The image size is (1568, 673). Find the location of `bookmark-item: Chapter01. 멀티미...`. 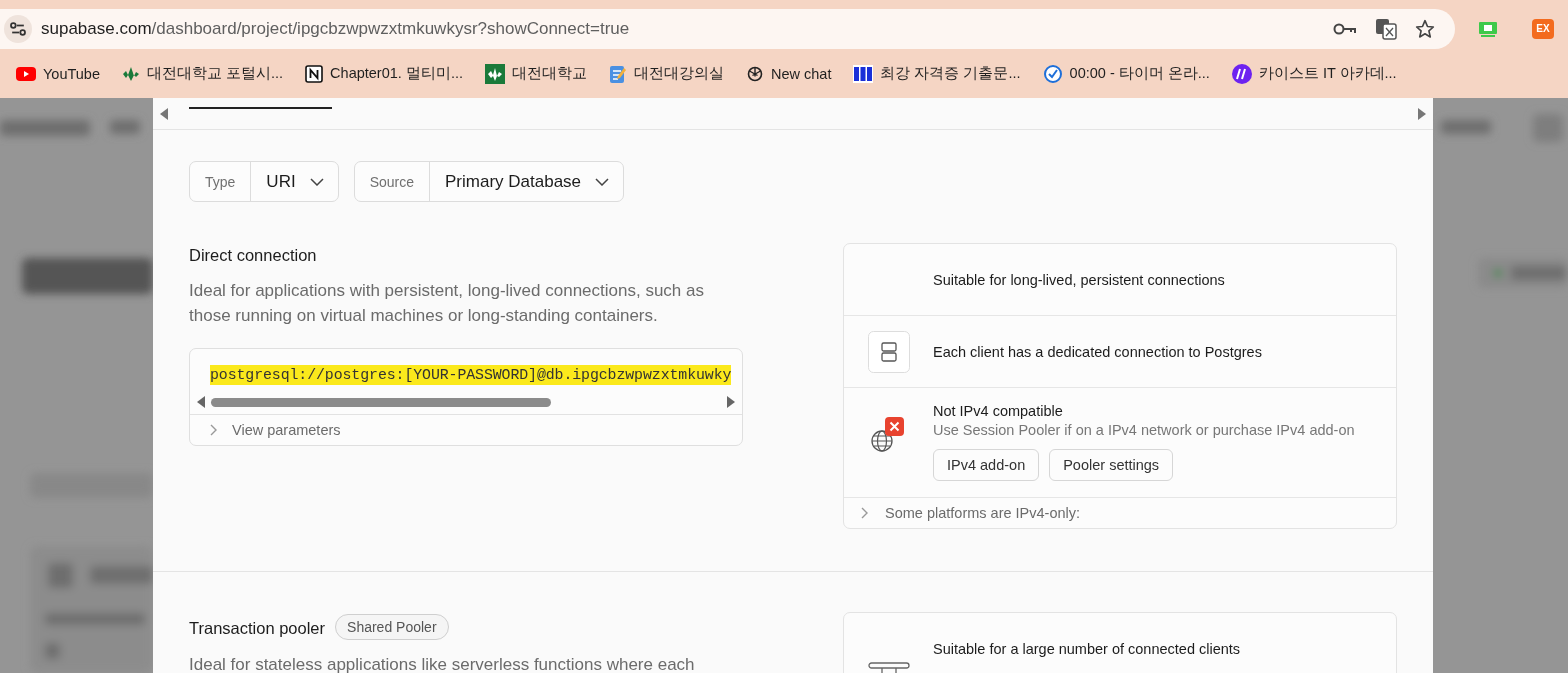

bookmark-item: Chapter01. 멀티미... is located at coordinates (384, 73).